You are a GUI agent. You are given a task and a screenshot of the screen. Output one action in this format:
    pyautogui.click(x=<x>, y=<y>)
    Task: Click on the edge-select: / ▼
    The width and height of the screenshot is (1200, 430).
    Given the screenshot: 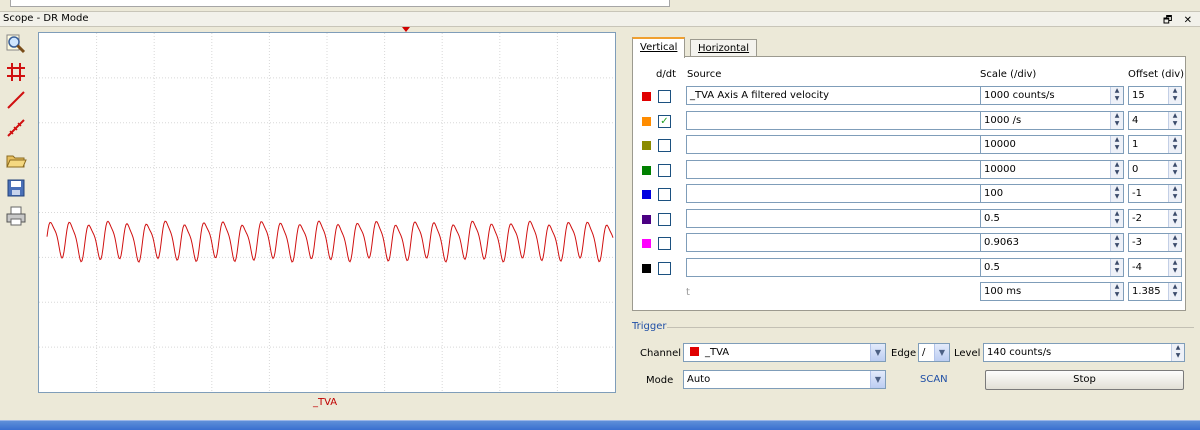 What is the action you would take?
    pyautogui.click(x=934, y=352)
    